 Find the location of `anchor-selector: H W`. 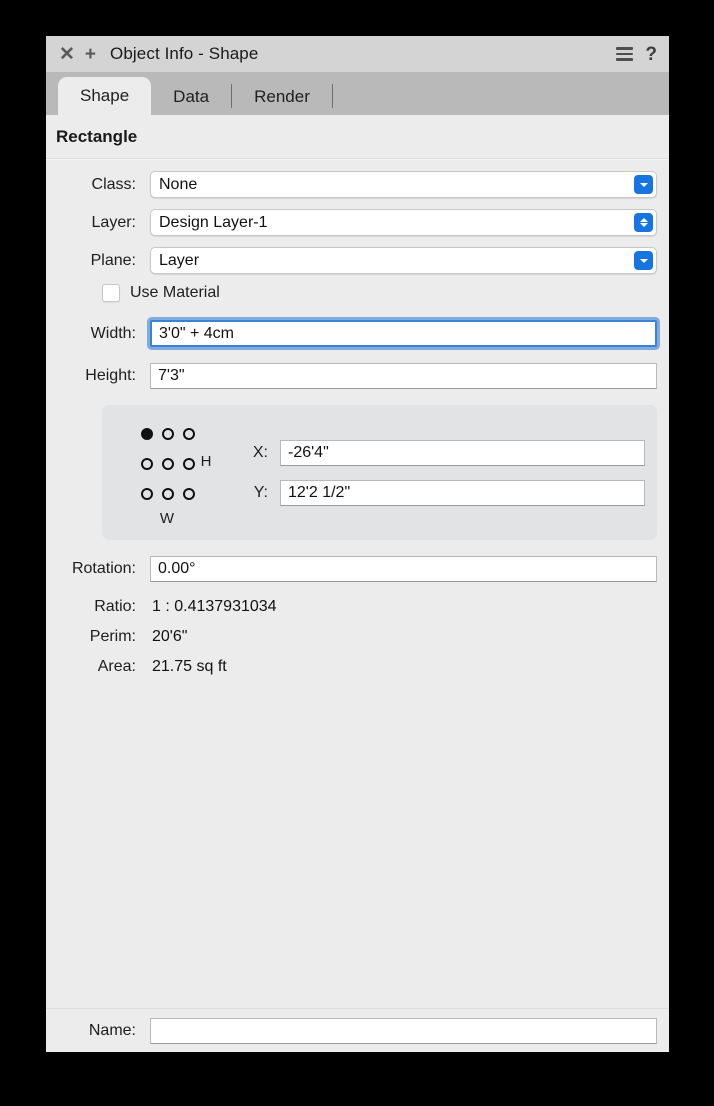

anchor-selector: H W is located at coordinates (170, 473).